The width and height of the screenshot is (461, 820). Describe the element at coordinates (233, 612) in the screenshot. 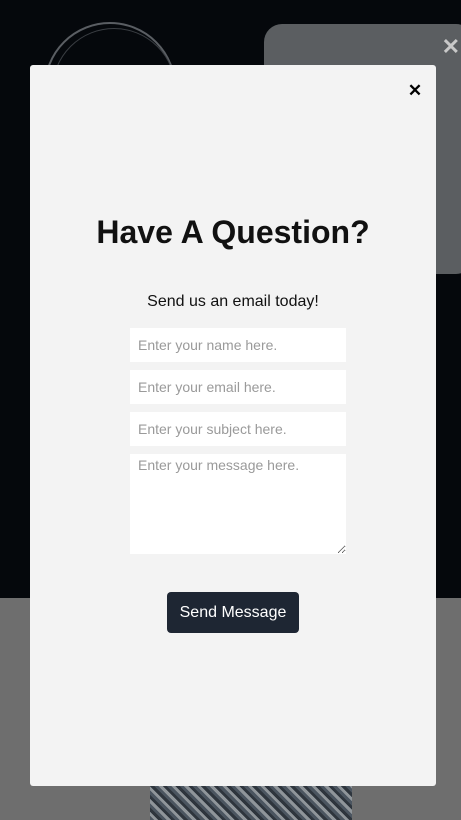

I see `send-message-button: Send Message` at that location.